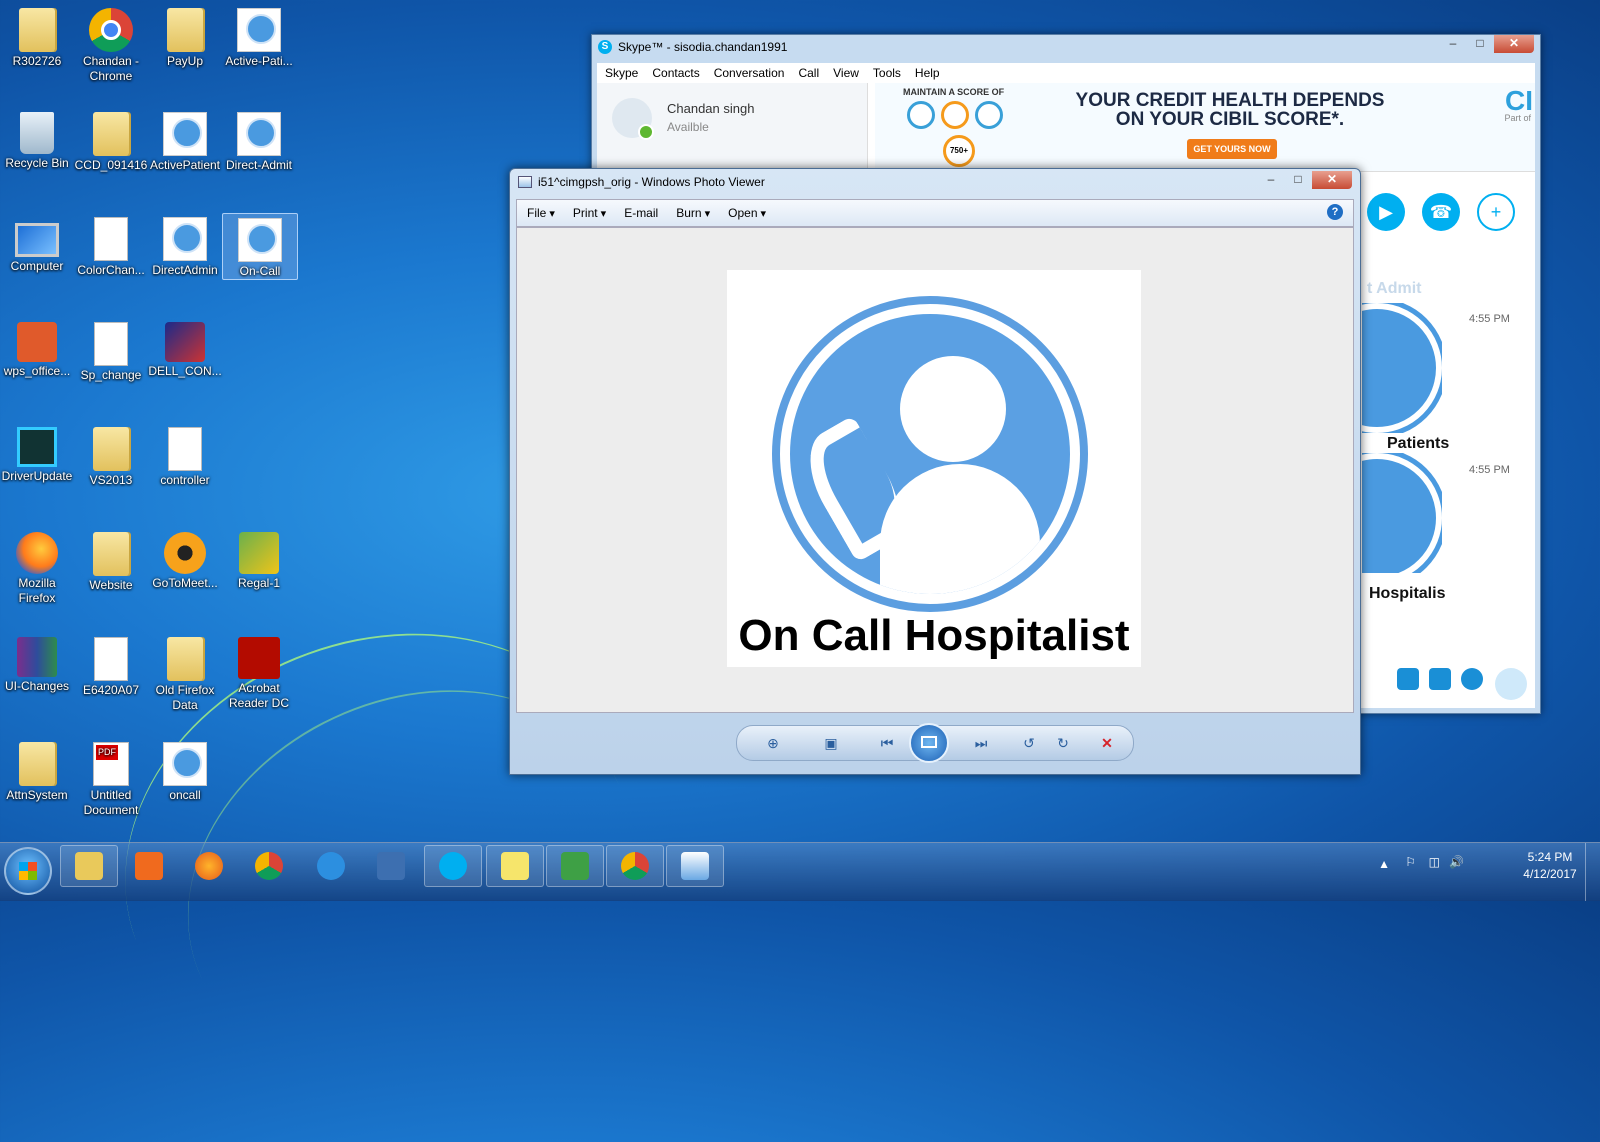 Image resolution: width=1600 pixels, height=1142 pixels. What do you see at coordinates (111, 778) in the screenshot?
I see `desktop-icon-untitled-document: Untitled Document` at bounding box center [111, 778].